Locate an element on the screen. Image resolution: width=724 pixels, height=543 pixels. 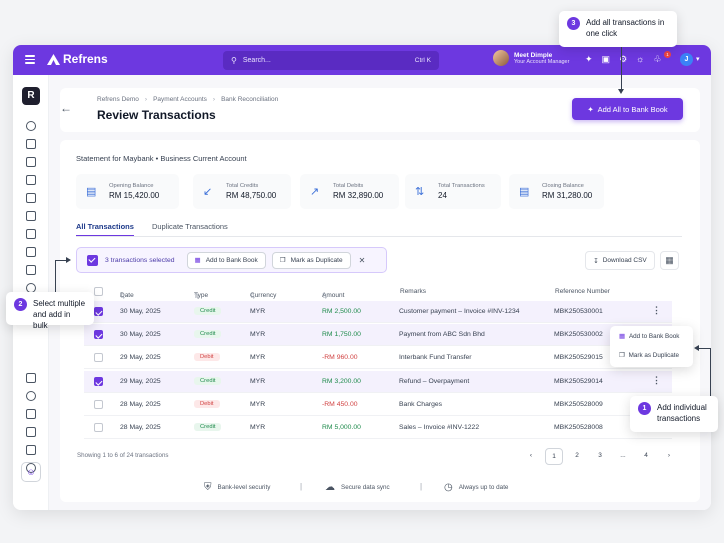
account-manager: Meet Dimple Your Account Manager is located at coordinates (531, 58).